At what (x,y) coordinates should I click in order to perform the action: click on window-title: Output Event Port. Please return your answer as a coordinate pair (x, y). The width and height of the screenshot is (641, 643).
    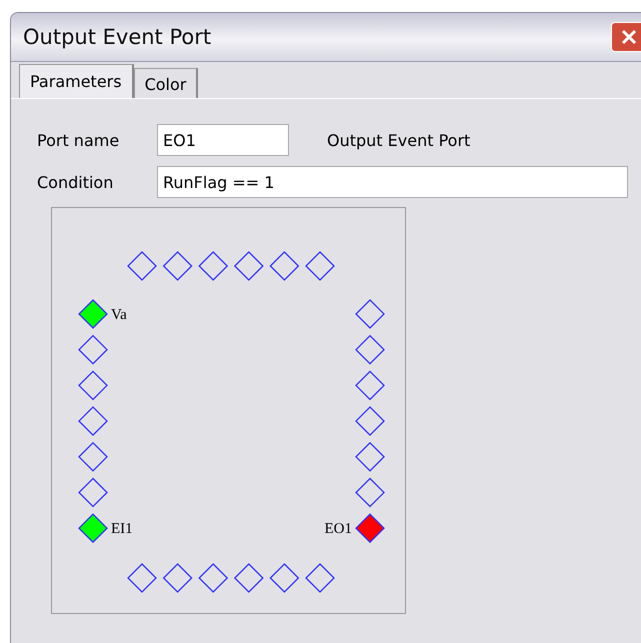
    Looking at the image, I should click on (117, 37).